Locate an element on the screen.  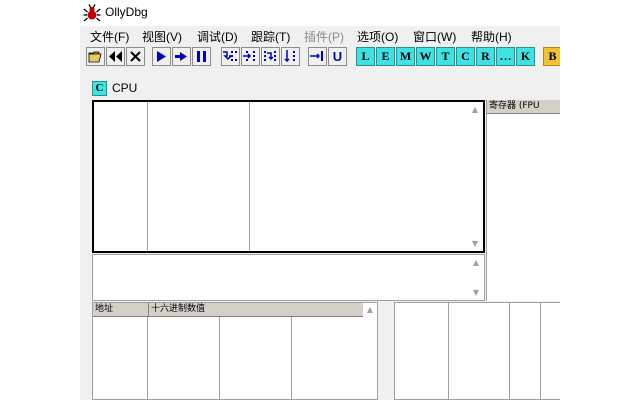
cpu-window-icon: C is located at coordinates (99, 88).